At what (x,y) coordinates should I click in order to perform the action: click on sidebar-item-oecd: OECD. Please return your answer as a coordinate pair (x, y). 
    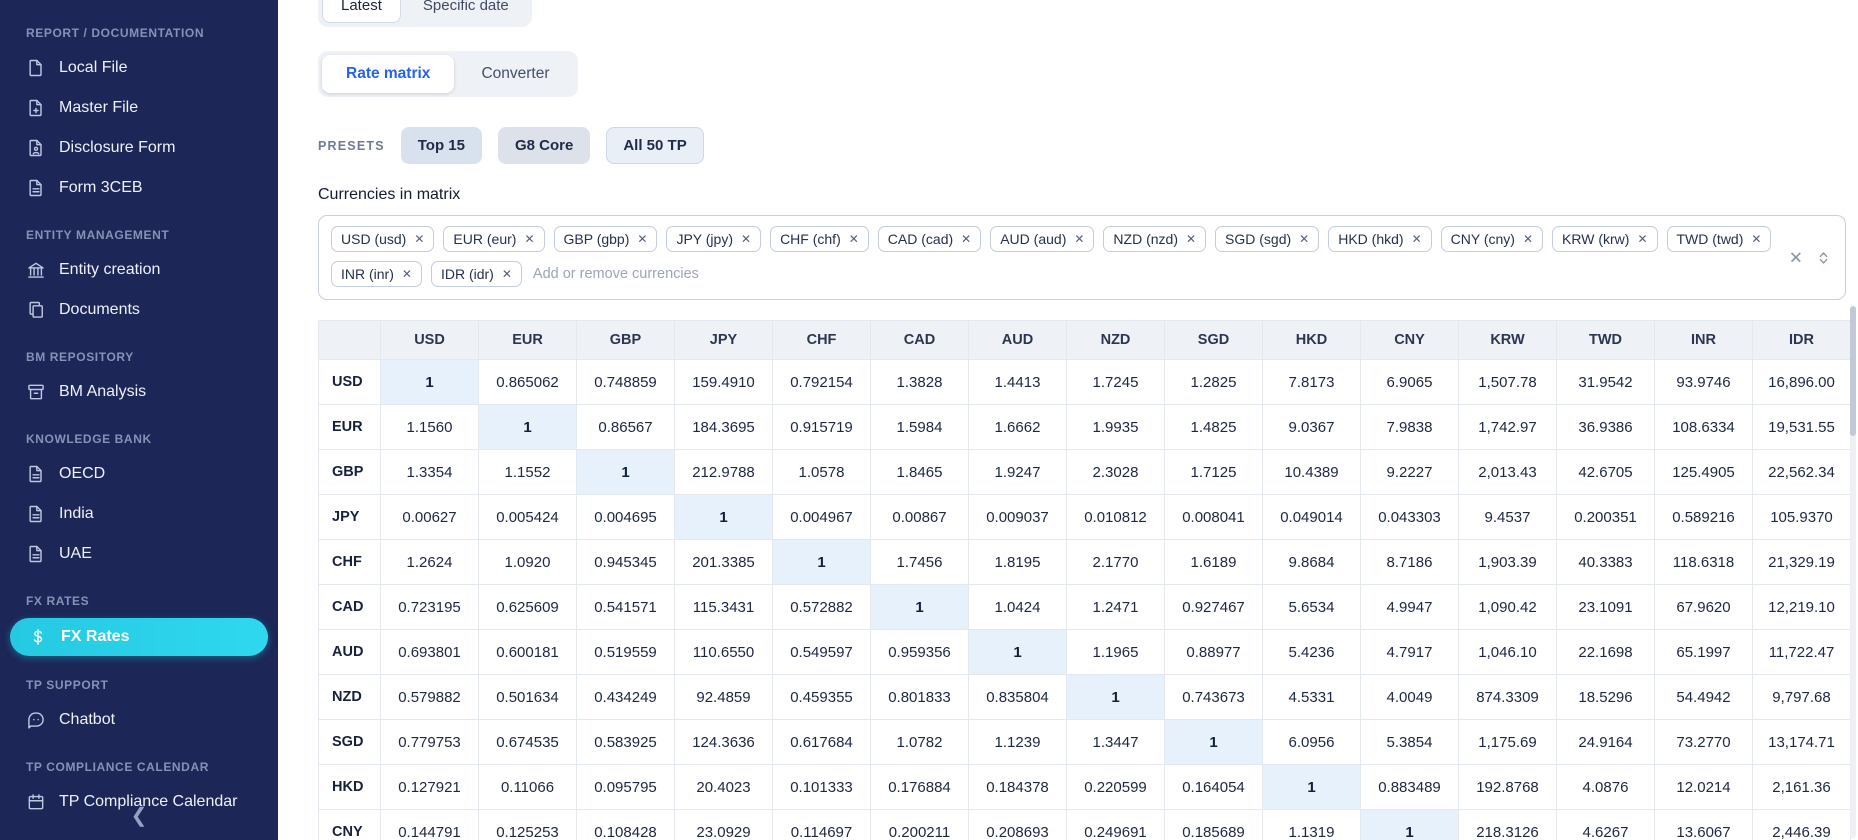
    Looking at the image, I should click on (139, 474).